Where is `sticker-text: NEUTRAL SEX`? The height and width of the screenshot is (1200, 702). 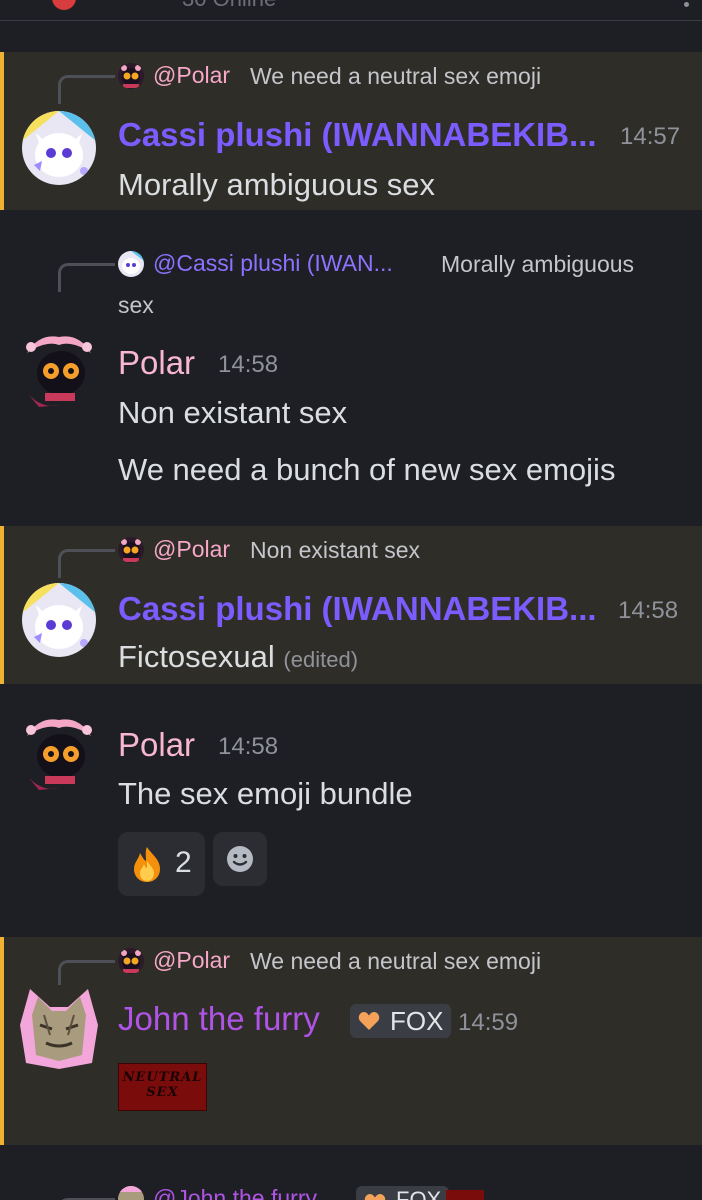
sticker-text: NEUTRAL SEX is located at coordinates (162, 1085).